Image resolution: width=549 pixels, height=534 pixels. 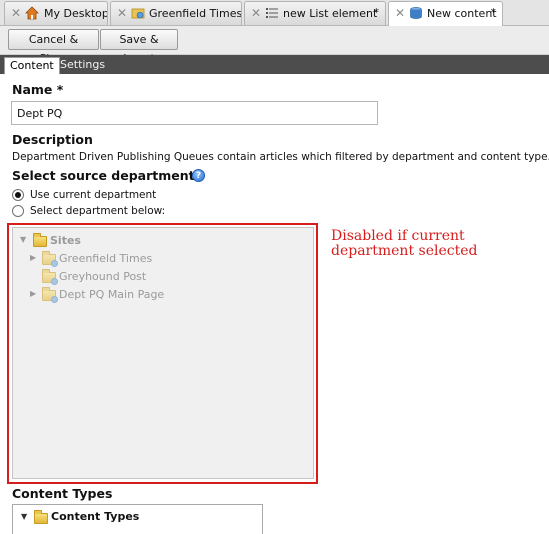 What do you see at coordinates (18, 195) in the screenshot?
I see `radio-use-current-department` at bounding box center [18, 195].